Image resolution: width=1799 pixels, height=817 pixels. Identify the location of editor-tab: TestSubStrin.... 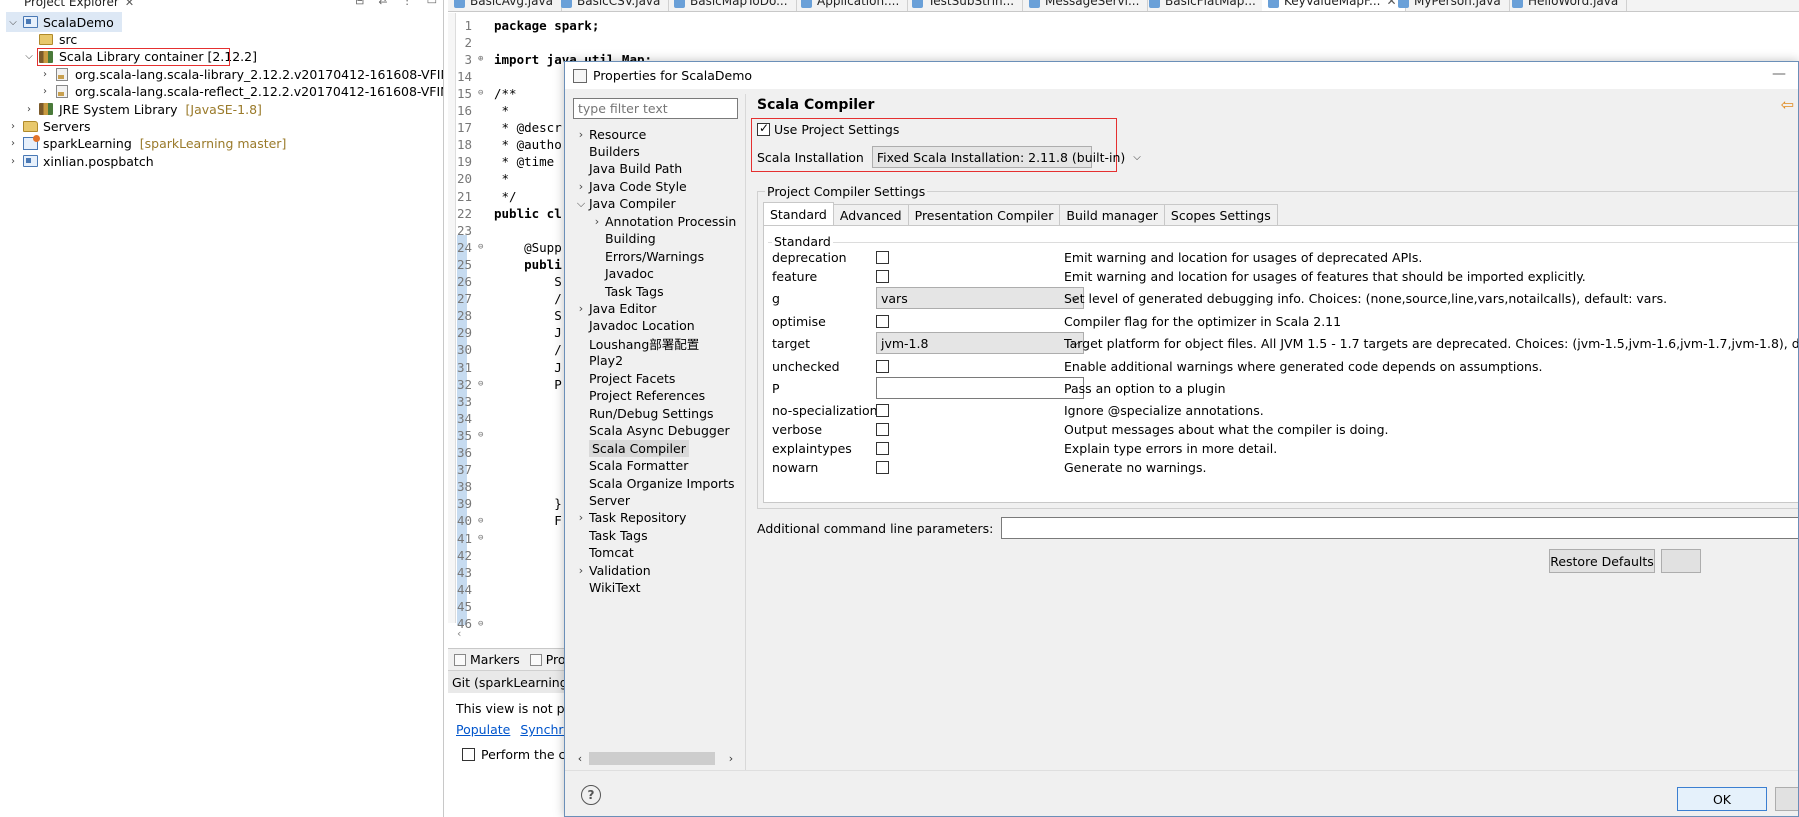
(965, 5).